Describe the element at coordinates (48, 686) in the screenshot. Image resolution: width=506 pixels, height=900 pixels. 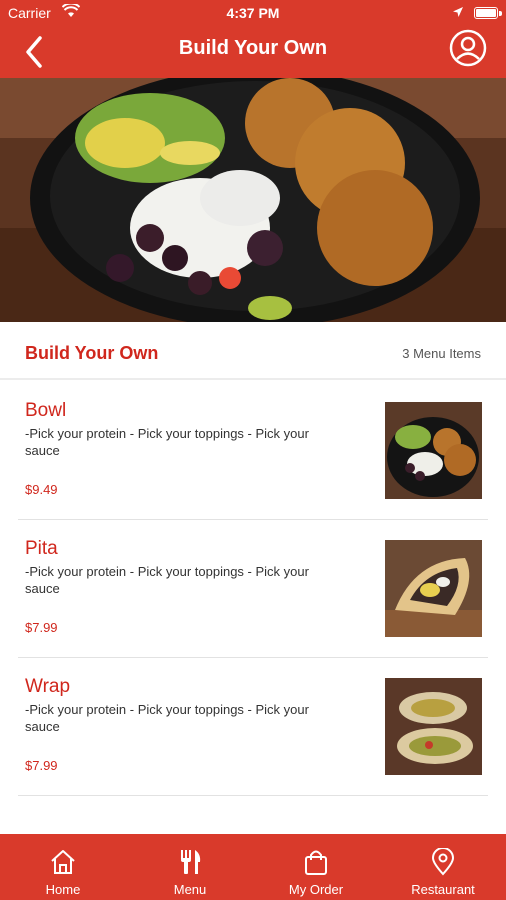
I see `menu-item-name: Wrap` at that location.